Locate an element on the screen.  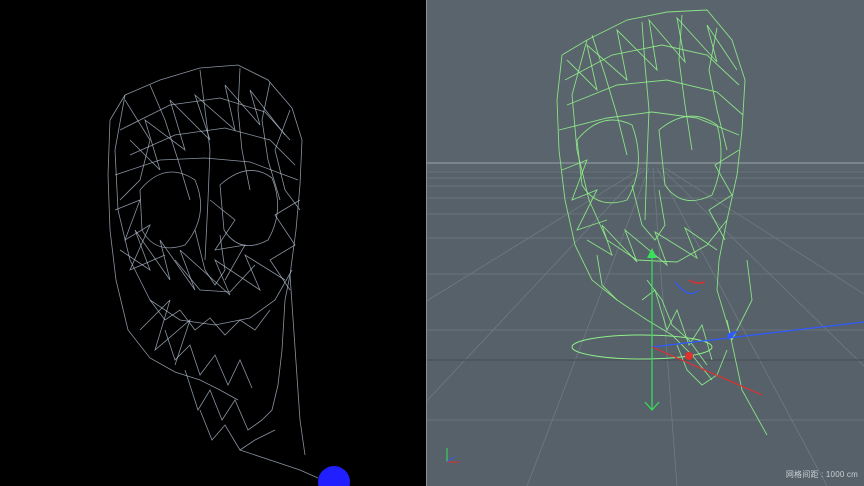
world-axis-icon is located at coordinates (452, 455).